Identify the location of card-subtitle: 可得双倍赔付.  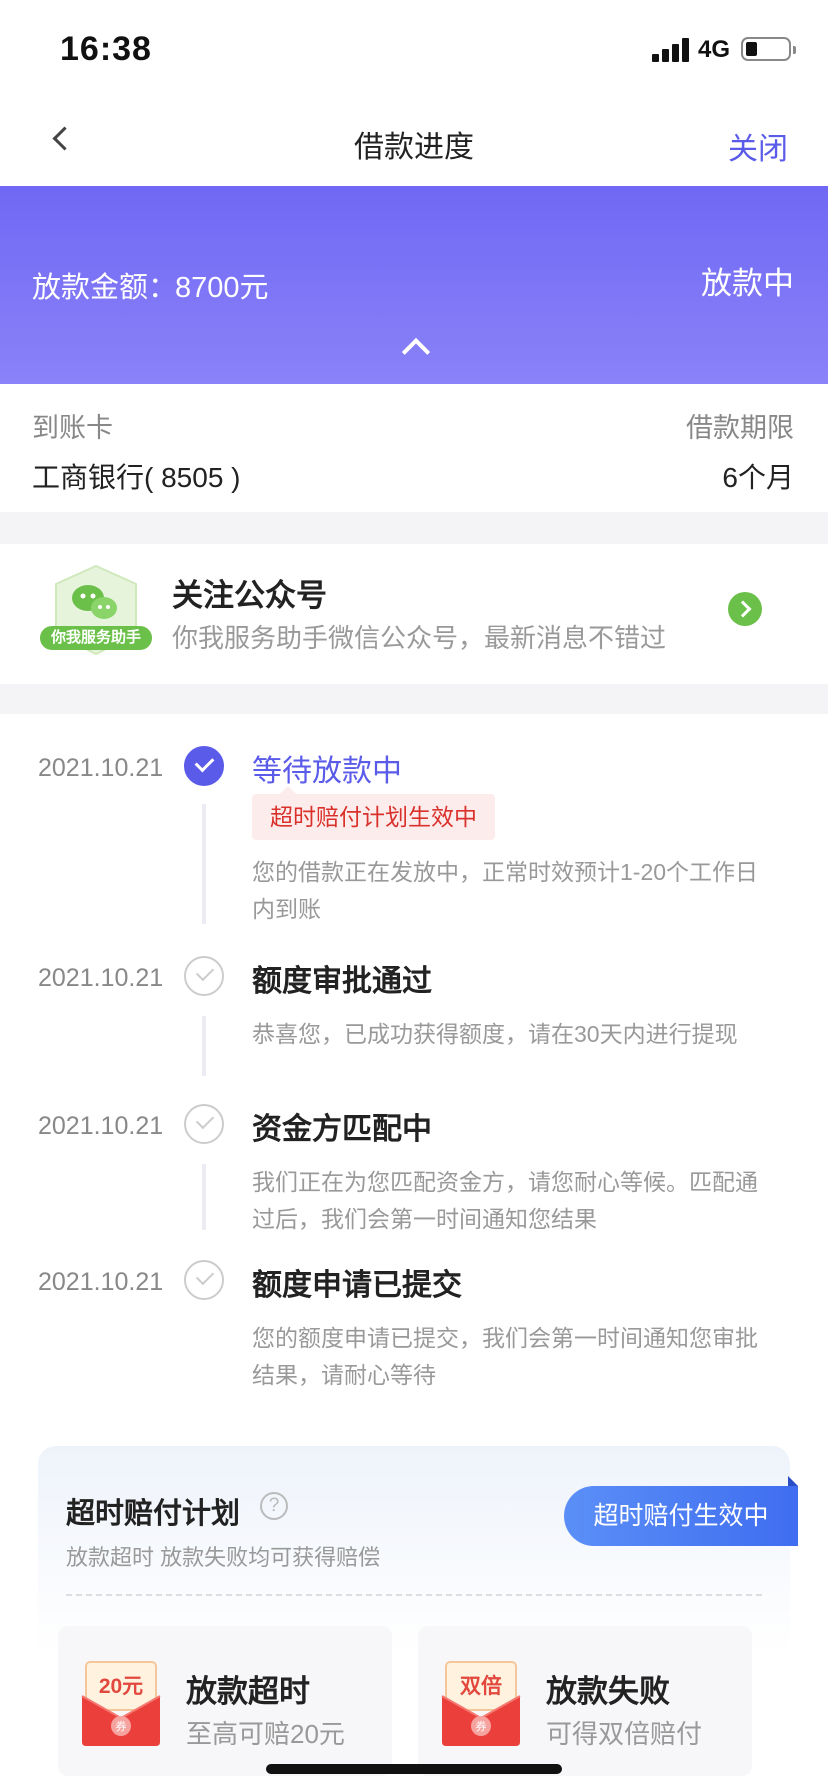
(624, 1734).